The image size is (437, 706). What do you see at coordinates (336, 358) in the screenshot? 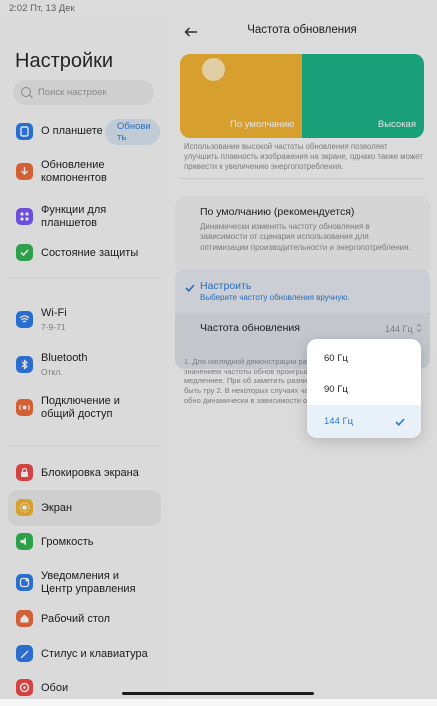
I see `dropdown-option-label: 60 Гц` at bounding box center [336, 358].